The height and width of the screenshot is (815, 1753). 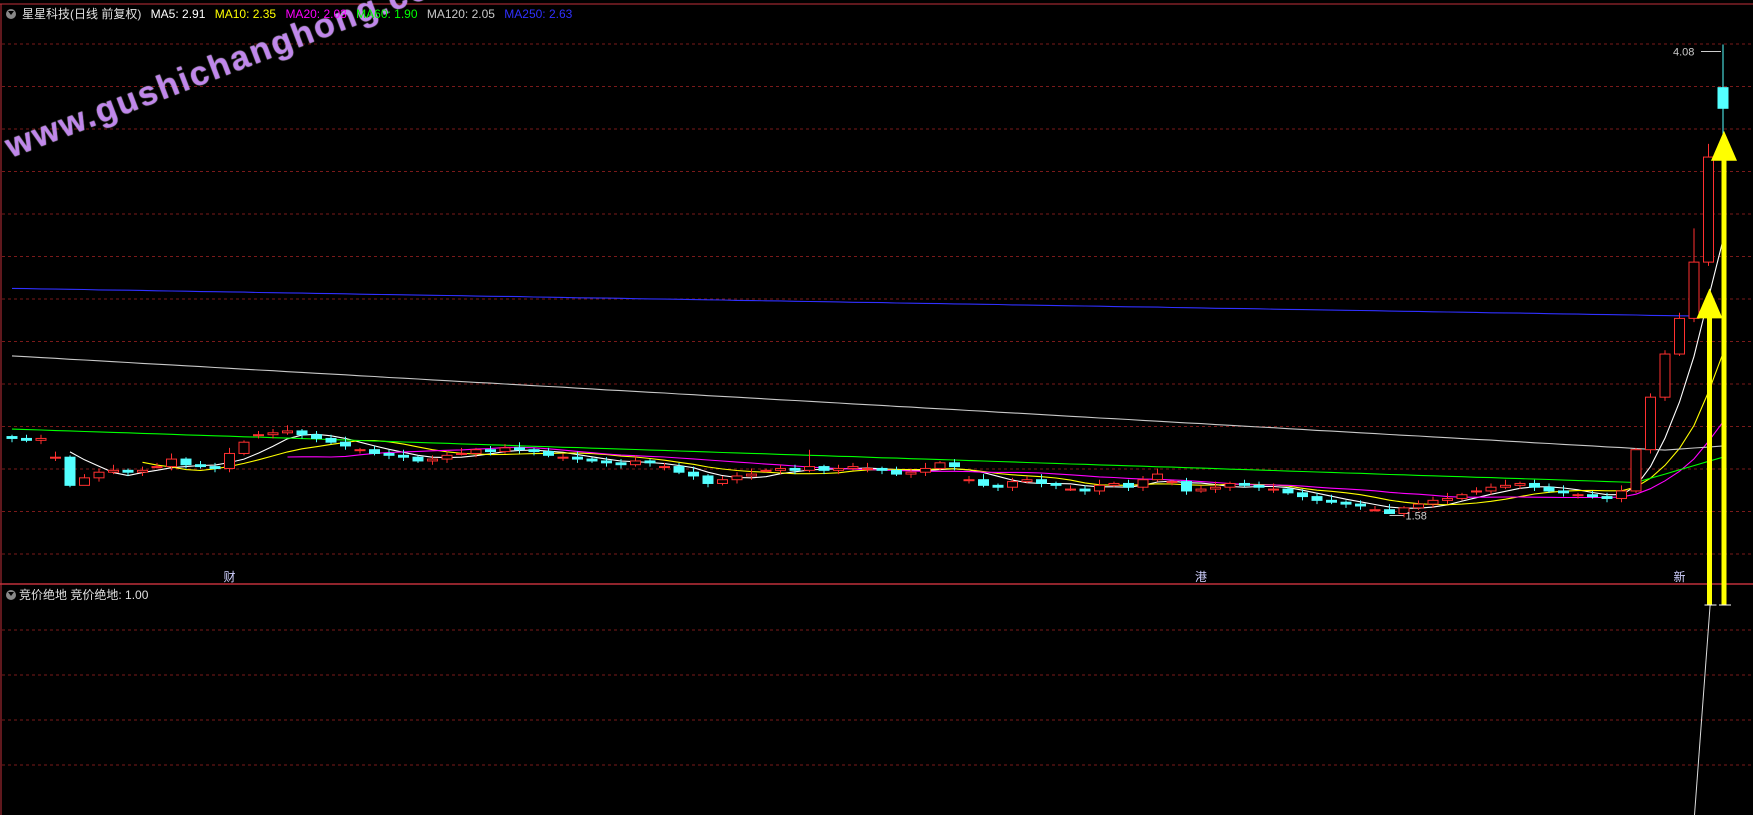 What do you see at coordinates (1683, 53) in the screenshot?
I see `high-label: 4.08` at bounding box center [1683, 53].